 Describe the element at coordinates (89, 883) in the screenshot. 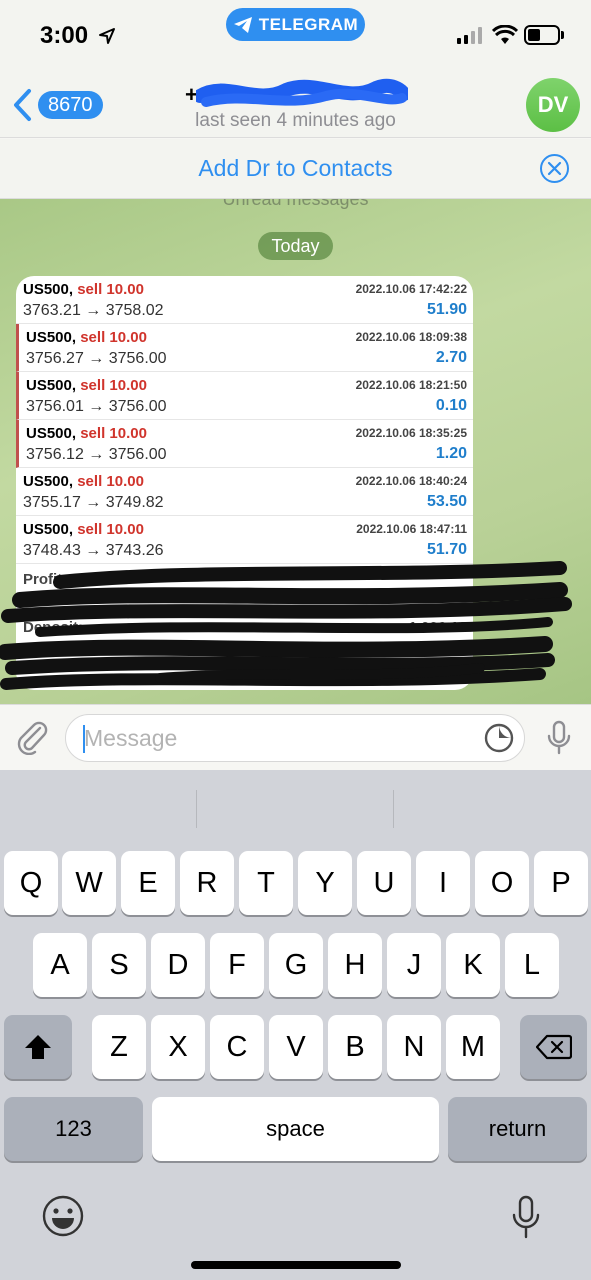

I see `key-w: W` at that location.